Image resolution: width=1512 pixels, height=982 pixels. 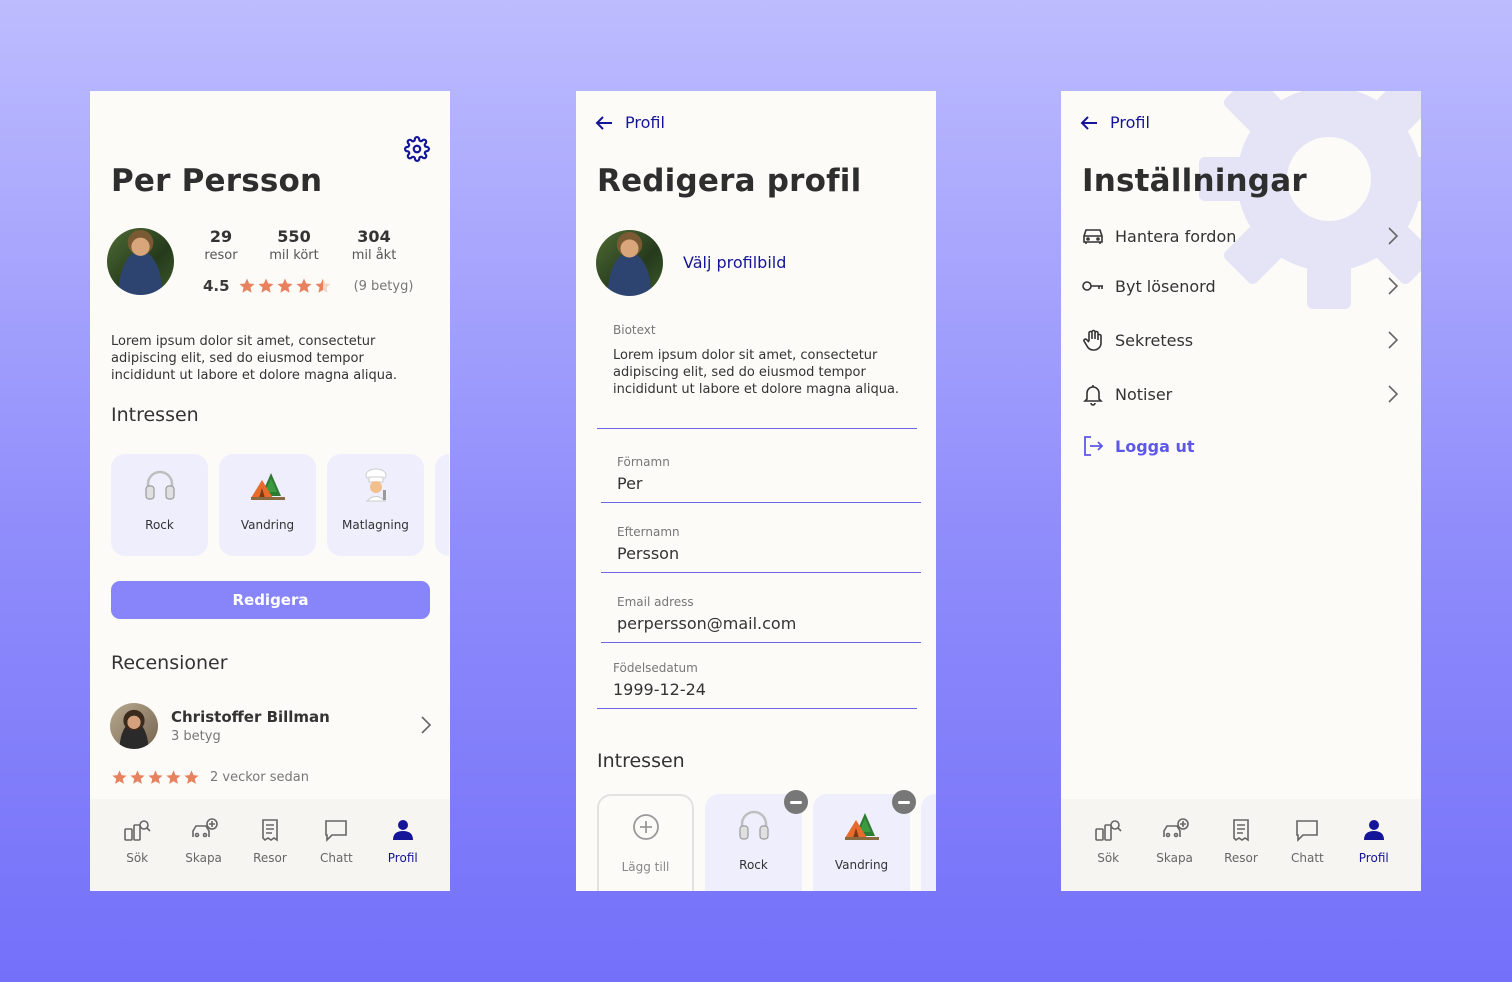 I want to click on review-row: Christoffer Billman 3 betyg, so click(x=271, y=726).